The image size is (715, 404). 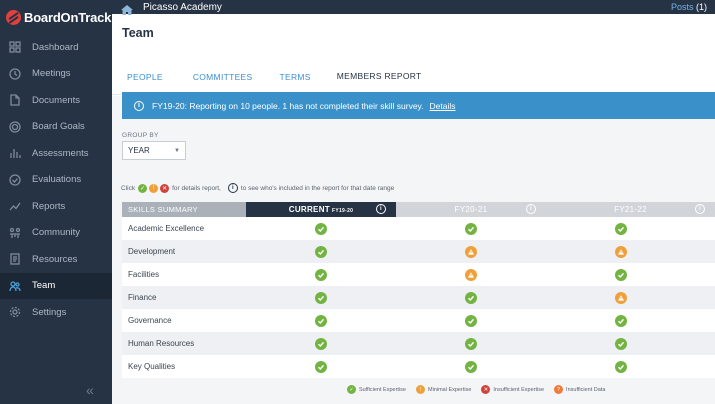 What do you see at coordinates (145, 76) in the screenshot?
I see `tab-people: PEOPLE` at bounding box center [145, 76].